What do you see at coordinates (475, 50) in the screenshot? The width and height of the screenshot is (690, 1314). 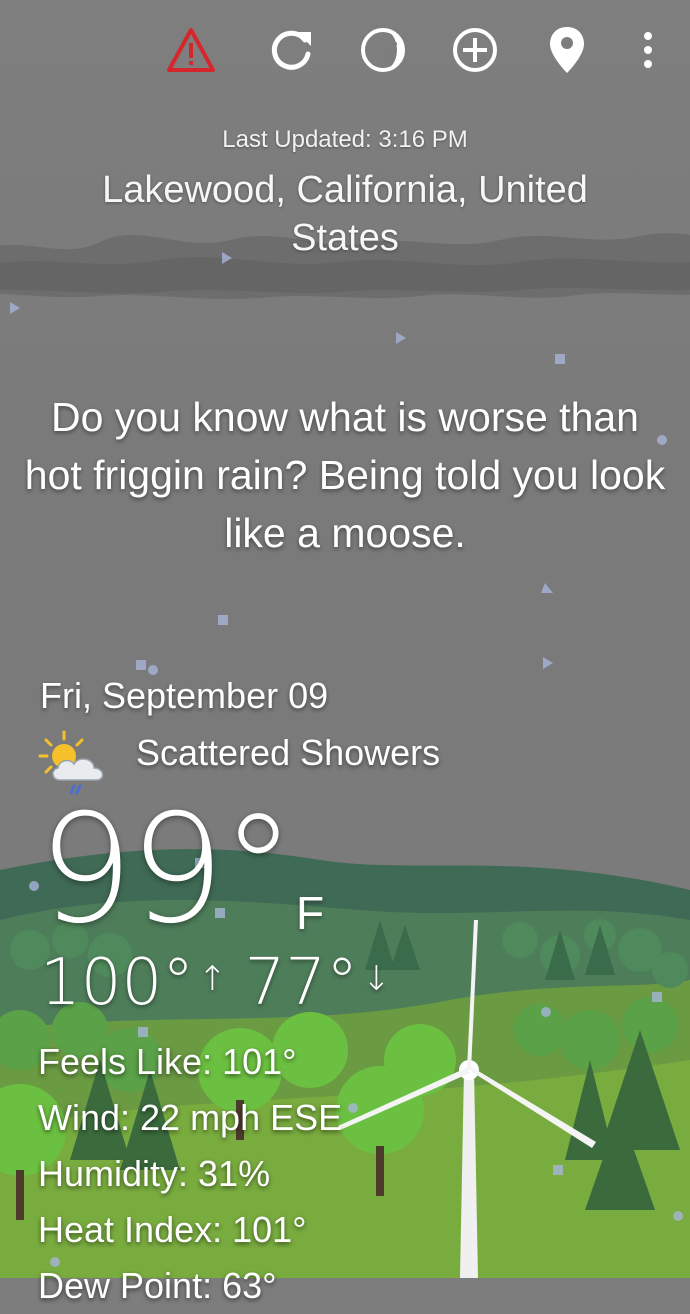 I see `plus-circle-icon` at bounding box center [475, 50].